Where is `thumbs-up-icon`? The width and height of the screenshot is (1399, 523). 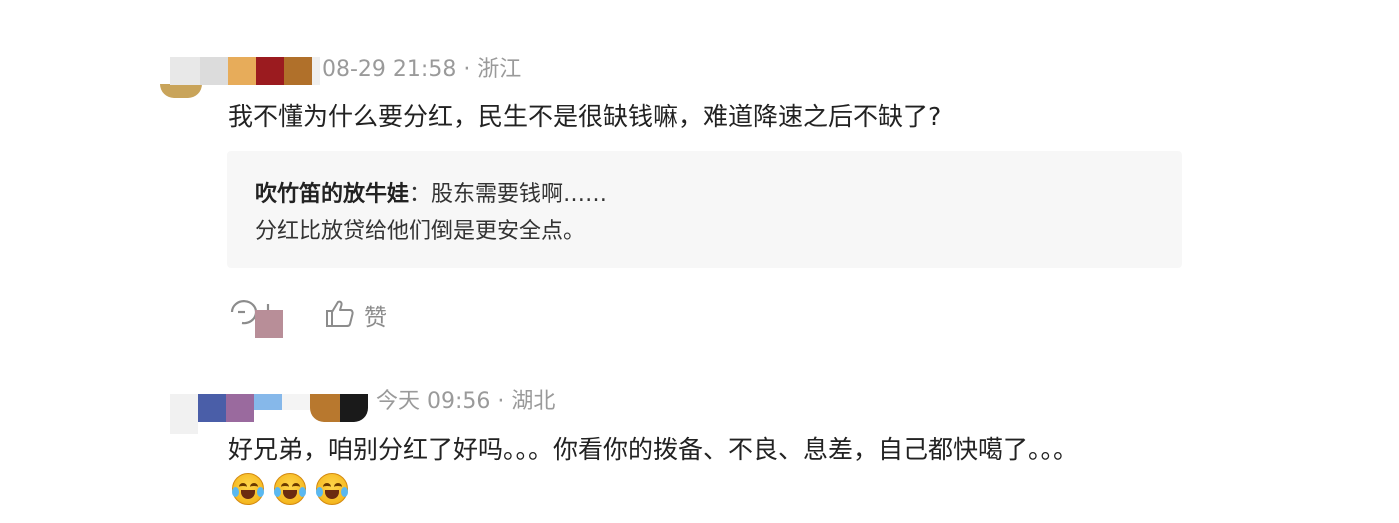
thumbs-up-icon is located at coordinates (340, 313).